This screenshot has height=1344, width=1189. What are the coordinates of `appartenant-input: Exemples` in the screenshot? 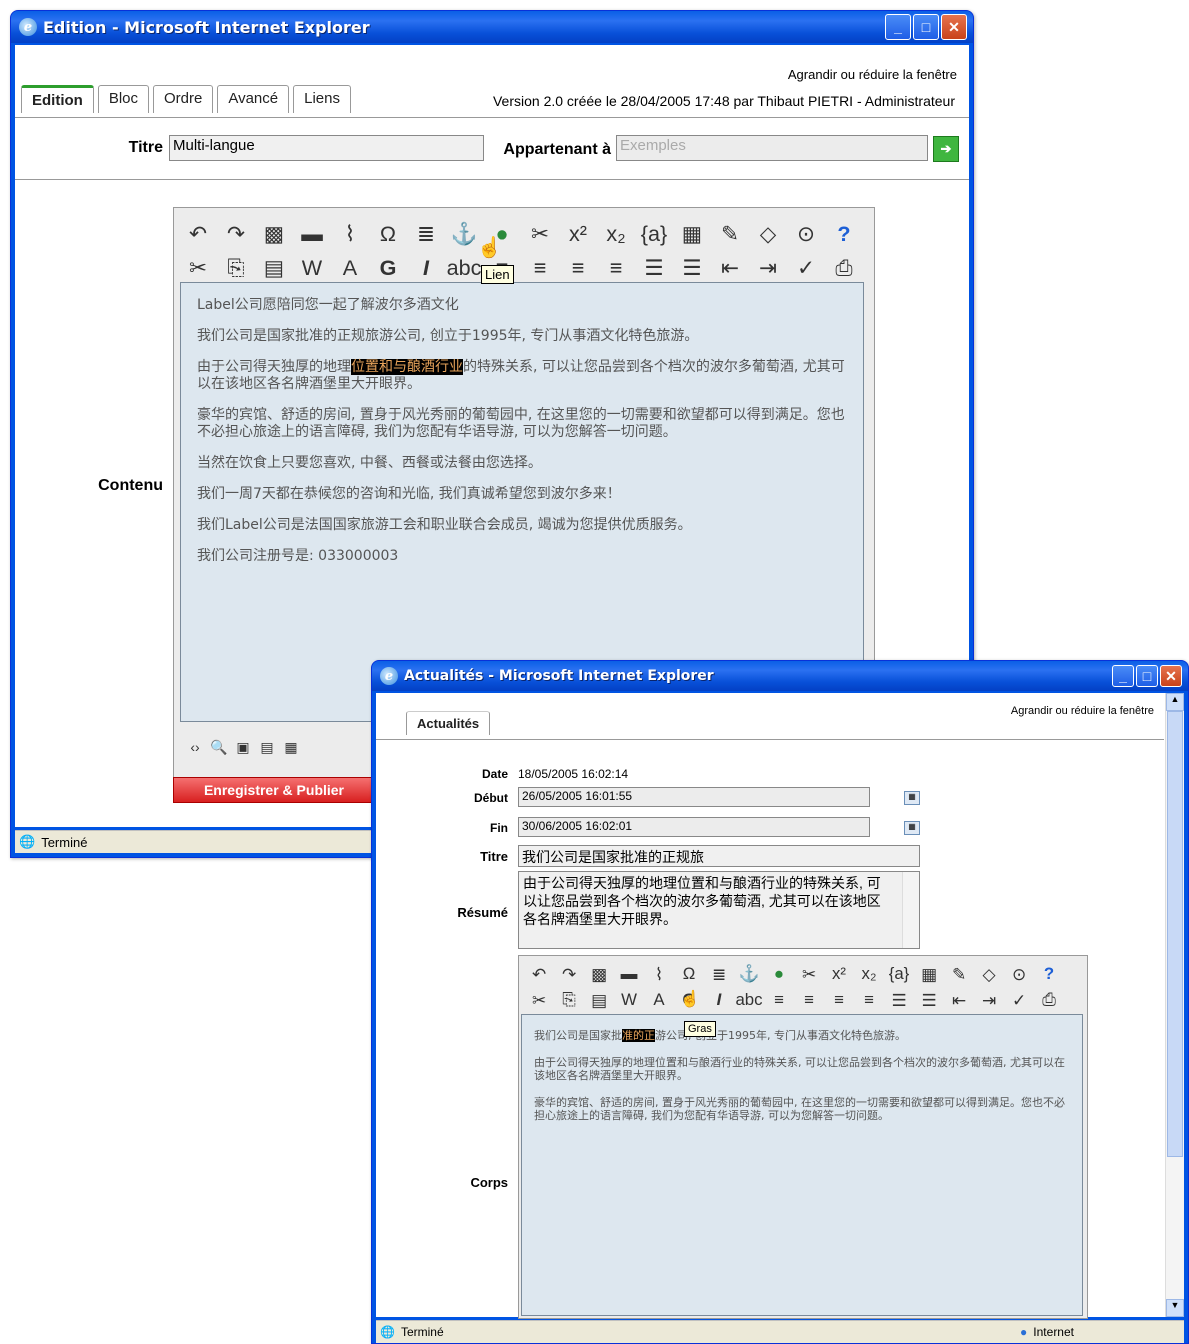 It's located at (772, 148).